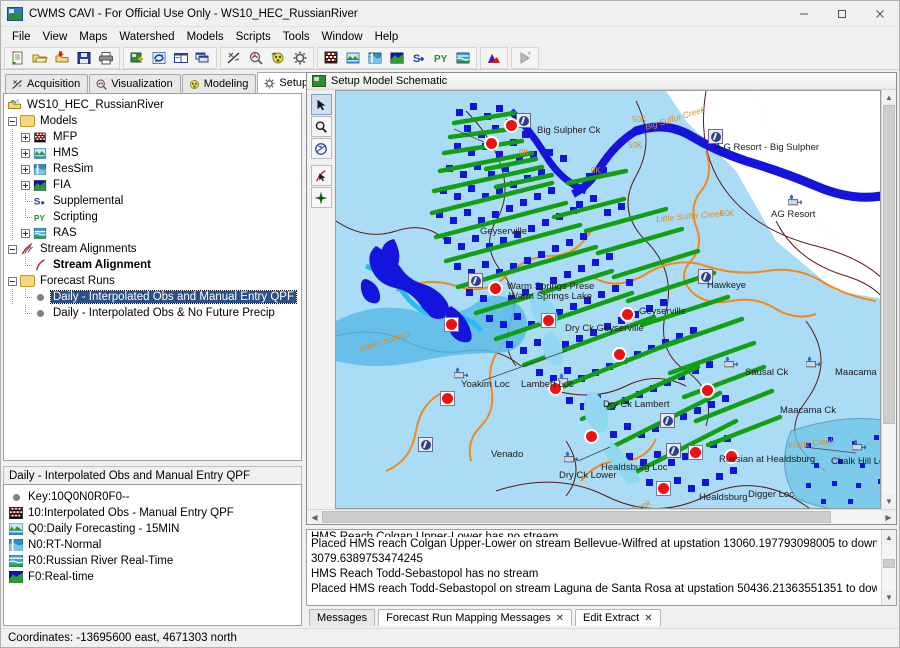 The width and height of the screenshot is (900, 648). Describe the element at coordinates (463, 57) in the screenshot. I see `ras-icon` at that location.